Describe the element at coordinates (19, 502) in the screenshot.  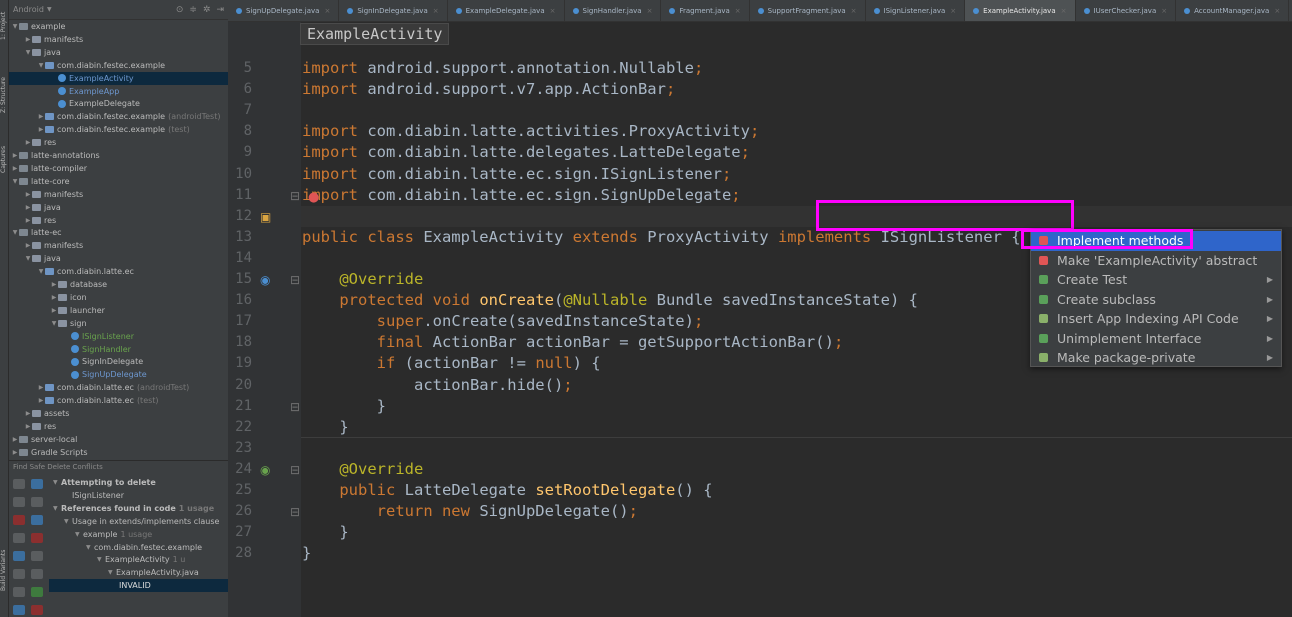
I see `up-icon` at that location.